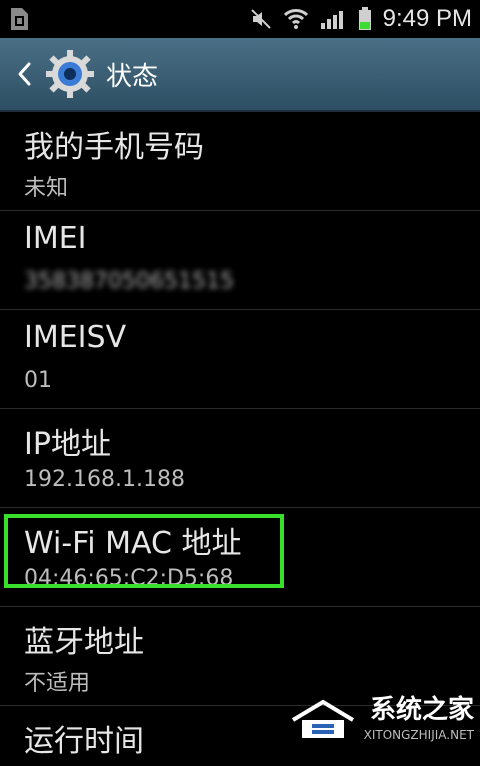 This screenshot has height=766, width=480. I want to click on row-value: 358387050651515, so click(129, 281).